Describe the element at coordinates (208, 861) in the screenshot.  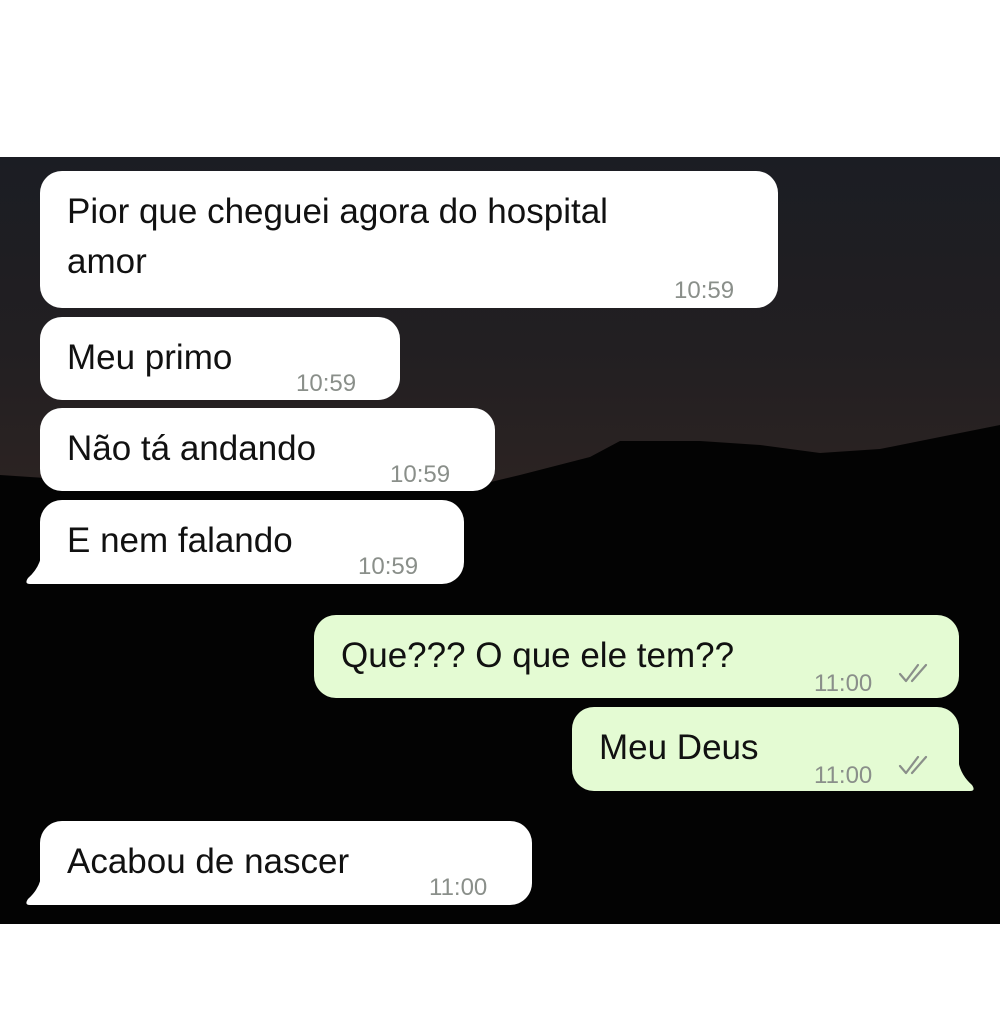
I see `message-text: Acabou de nascer` at that location.